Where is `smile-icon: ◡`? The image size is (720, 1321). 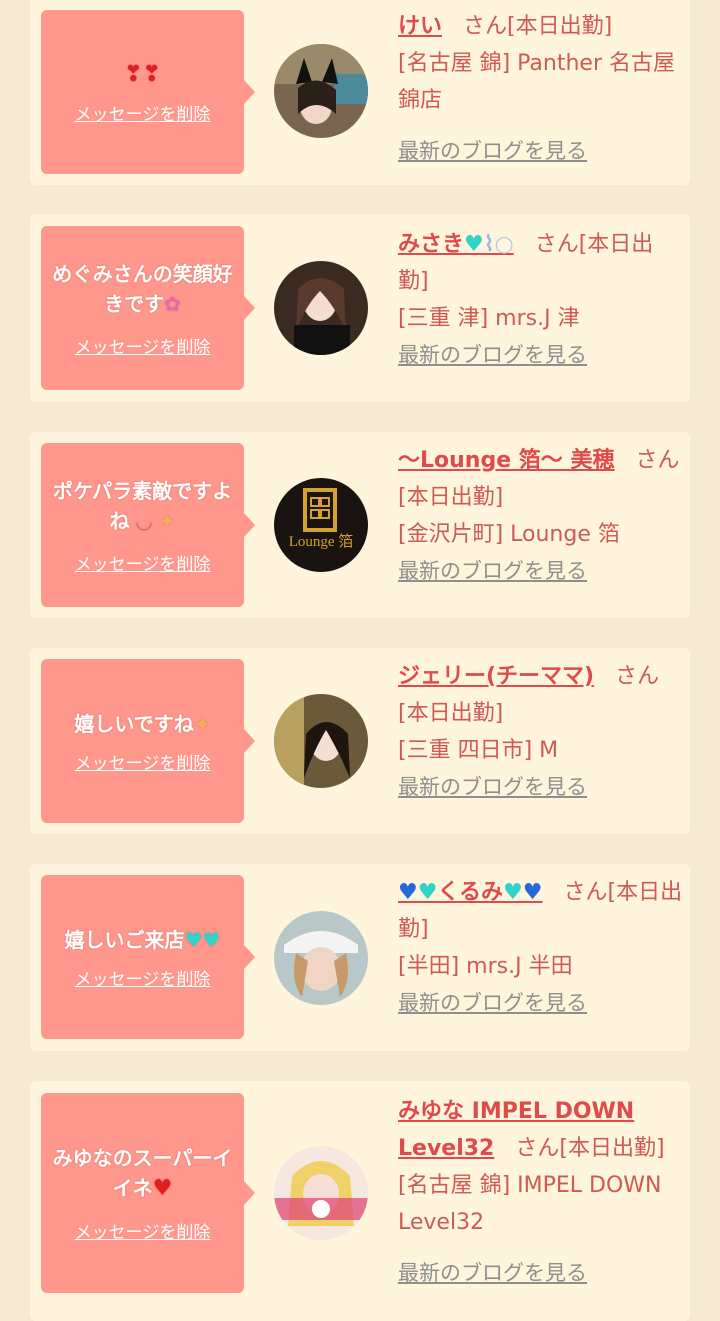
smile-icon: ◡ is located at coordinates (144, 520).